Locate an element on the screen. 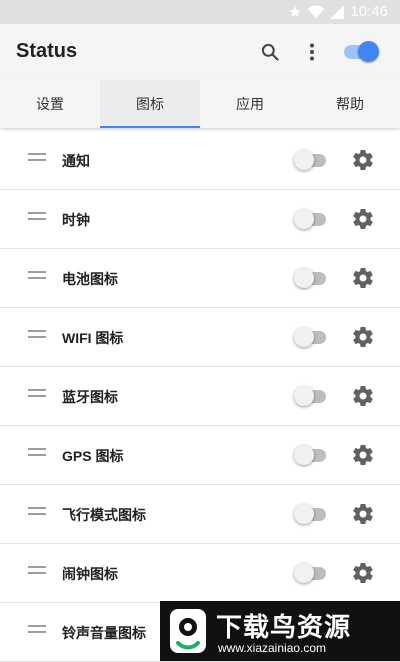 The image size is (400, 662). star-icon is located at coordinates (295, 11).